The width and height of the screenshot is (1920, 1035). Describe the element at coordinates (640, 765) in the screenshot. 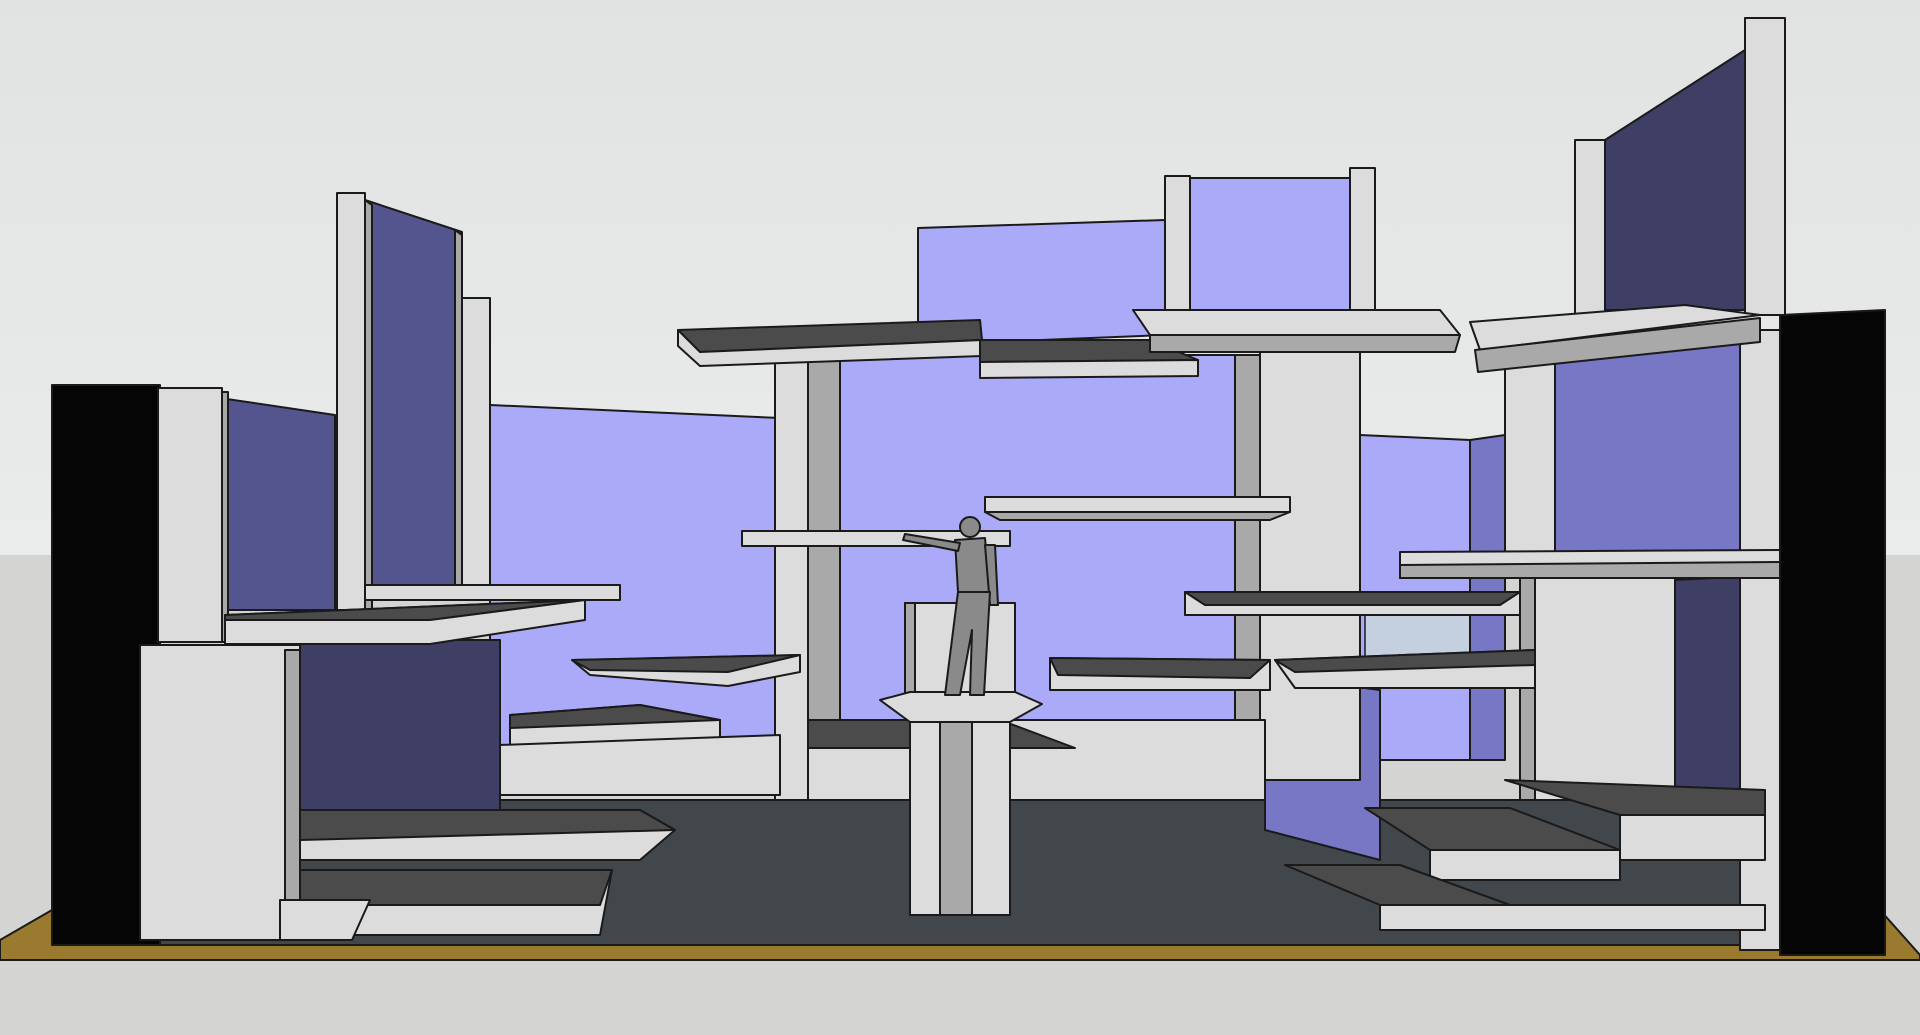

I see `slab-left-low` at that location.